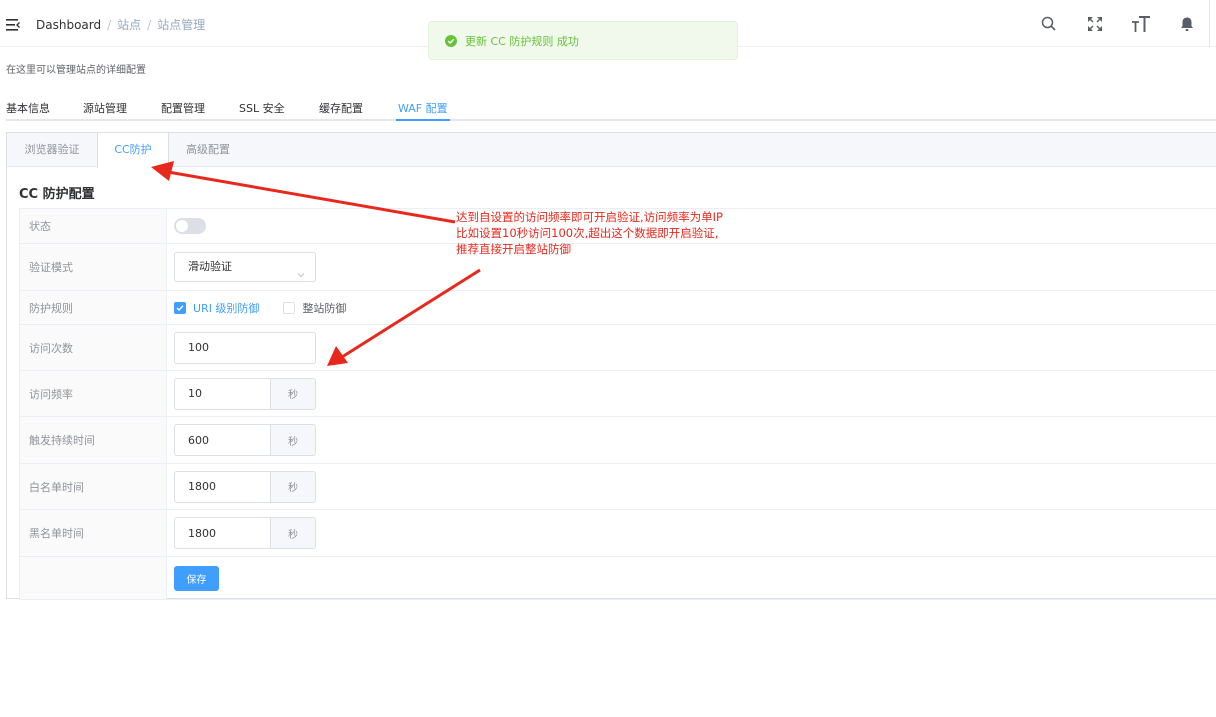  What do you see at coordinates (93, 226) in the screenshot?
I see `field-label: 状态` at bounding box center [93, 226].